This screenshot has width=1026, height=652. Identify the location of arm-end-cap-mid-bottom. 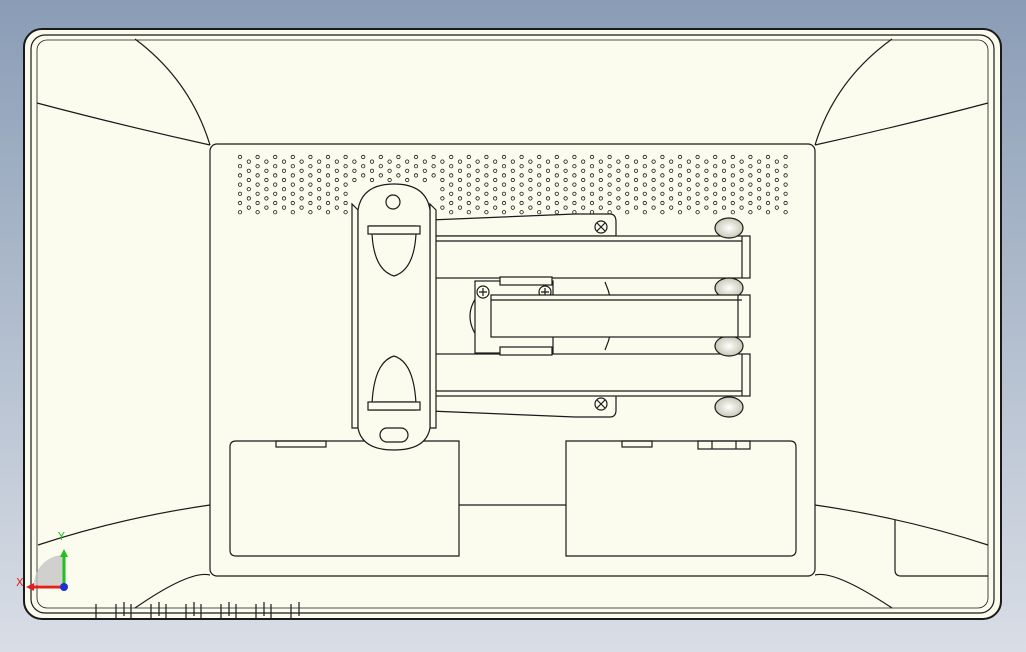
(729, 346).